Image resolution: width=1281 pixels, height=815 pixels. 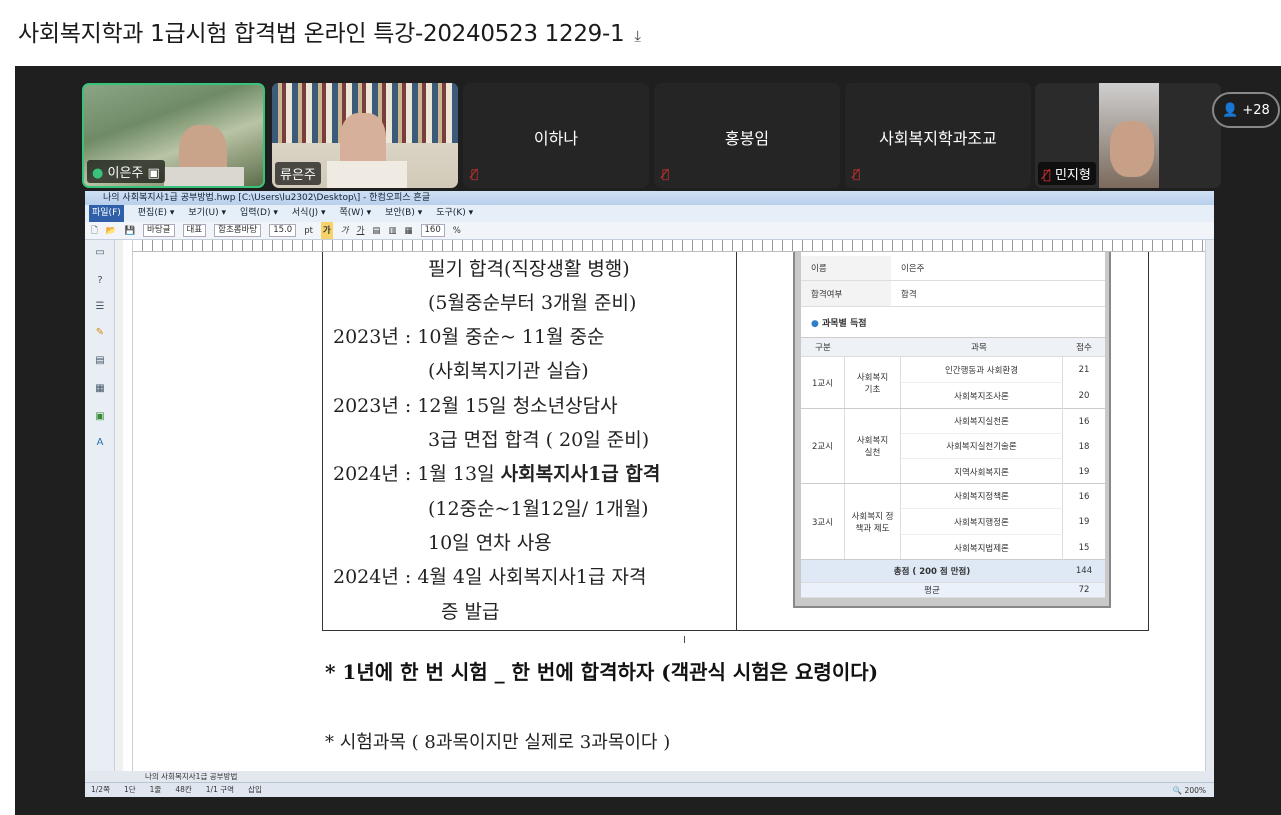 I want to click on doc-bold-text: 사회복지사1급 합격, so click(x=580, y=474).